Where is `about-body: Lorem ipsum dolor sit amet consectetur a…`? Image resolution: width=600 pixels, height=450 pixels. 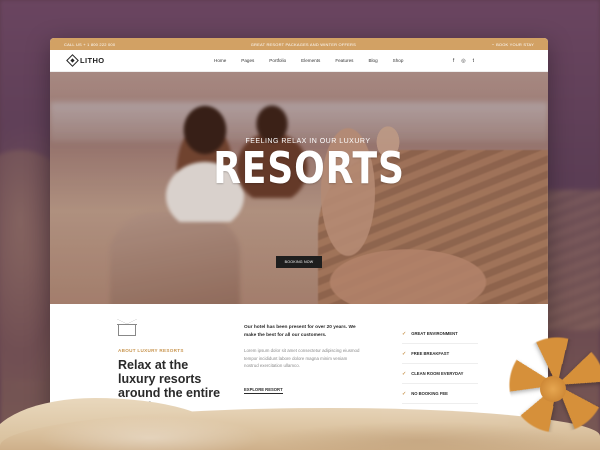
about-body: Lorem ipsum dolor sit amet consectetur a… is located at coordinates (302, 358).